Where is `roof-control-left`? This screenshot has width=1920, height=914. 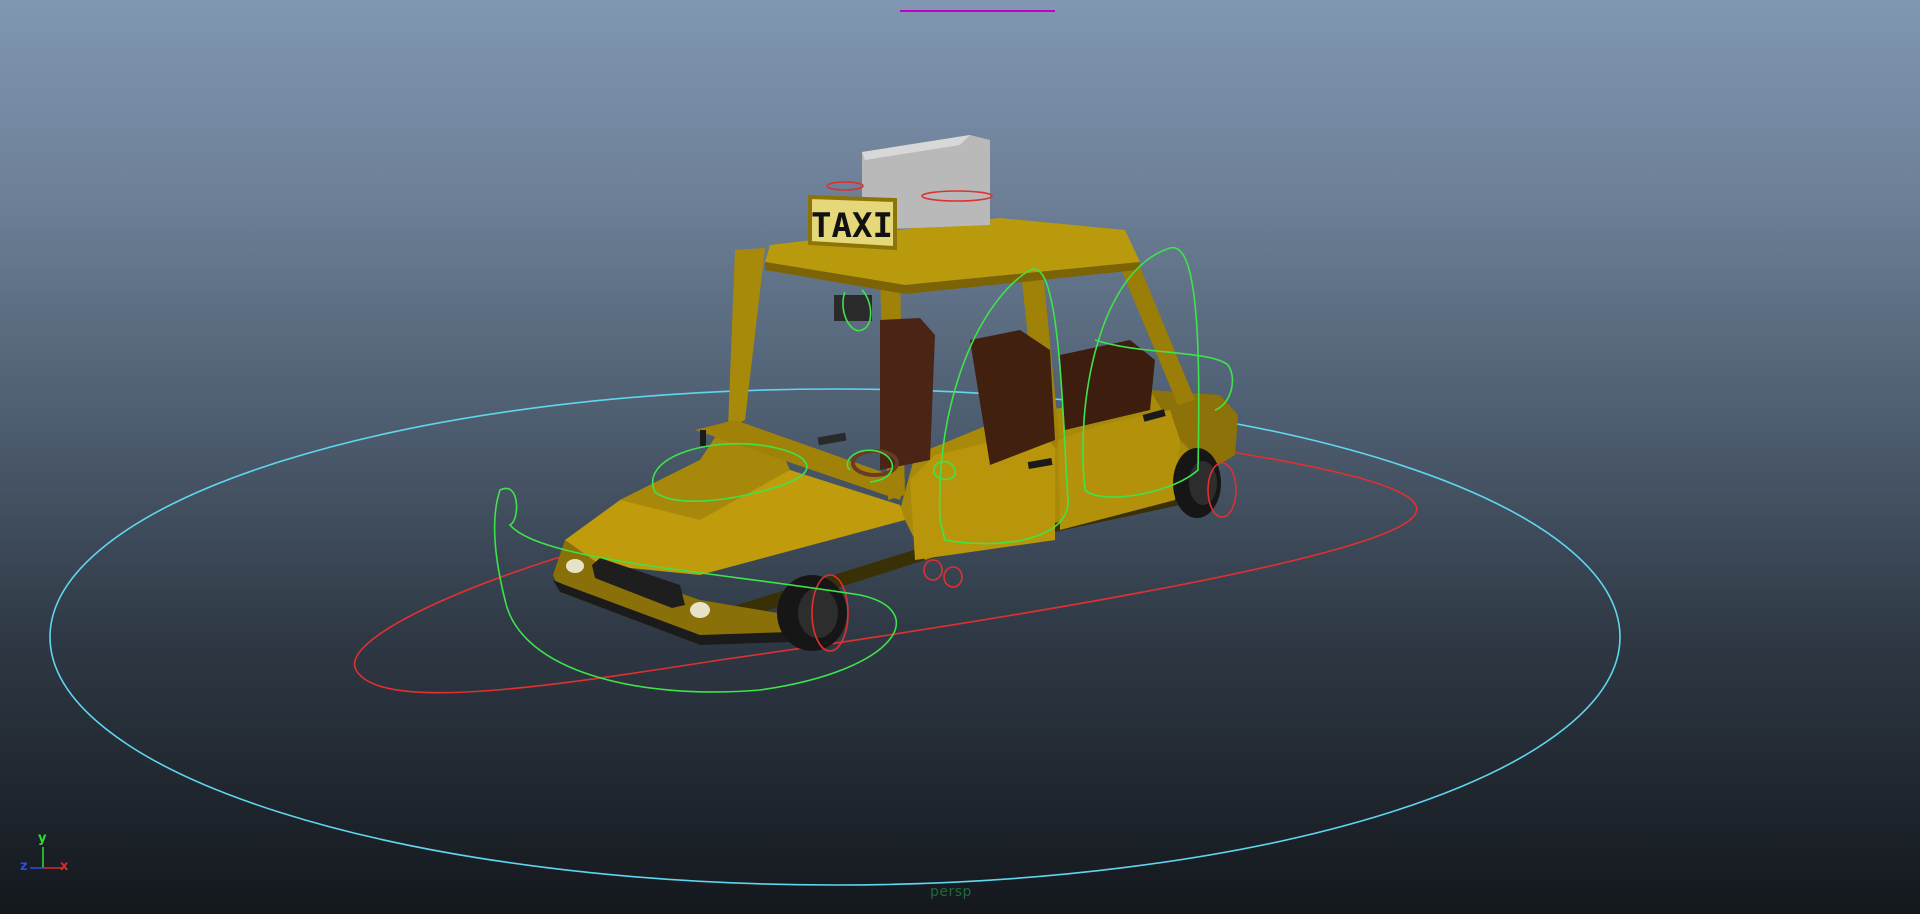
roof-control-left is located at coordinates (845, 186).